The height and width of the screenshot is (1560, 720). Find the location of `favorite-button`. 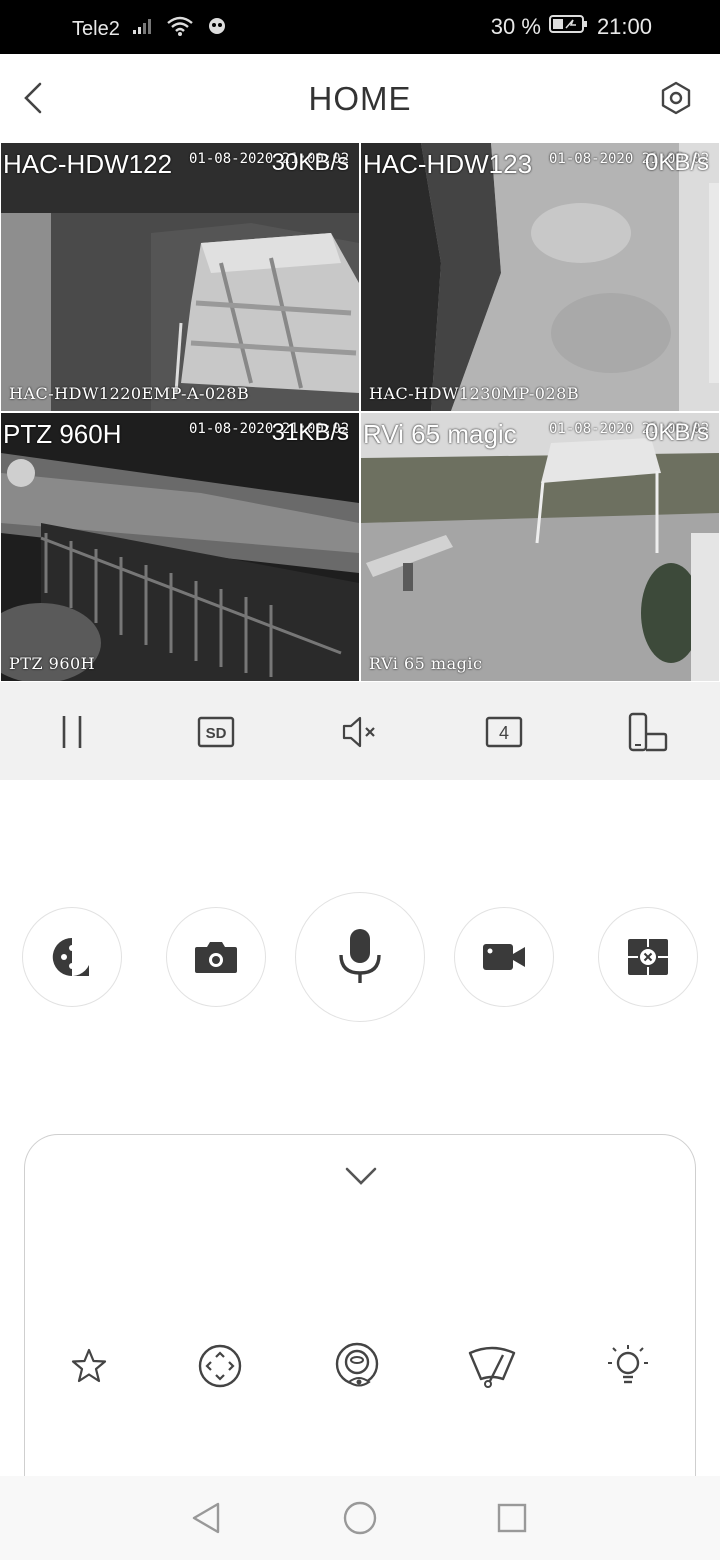

favorite-button is located at coordinates (89, 1366).